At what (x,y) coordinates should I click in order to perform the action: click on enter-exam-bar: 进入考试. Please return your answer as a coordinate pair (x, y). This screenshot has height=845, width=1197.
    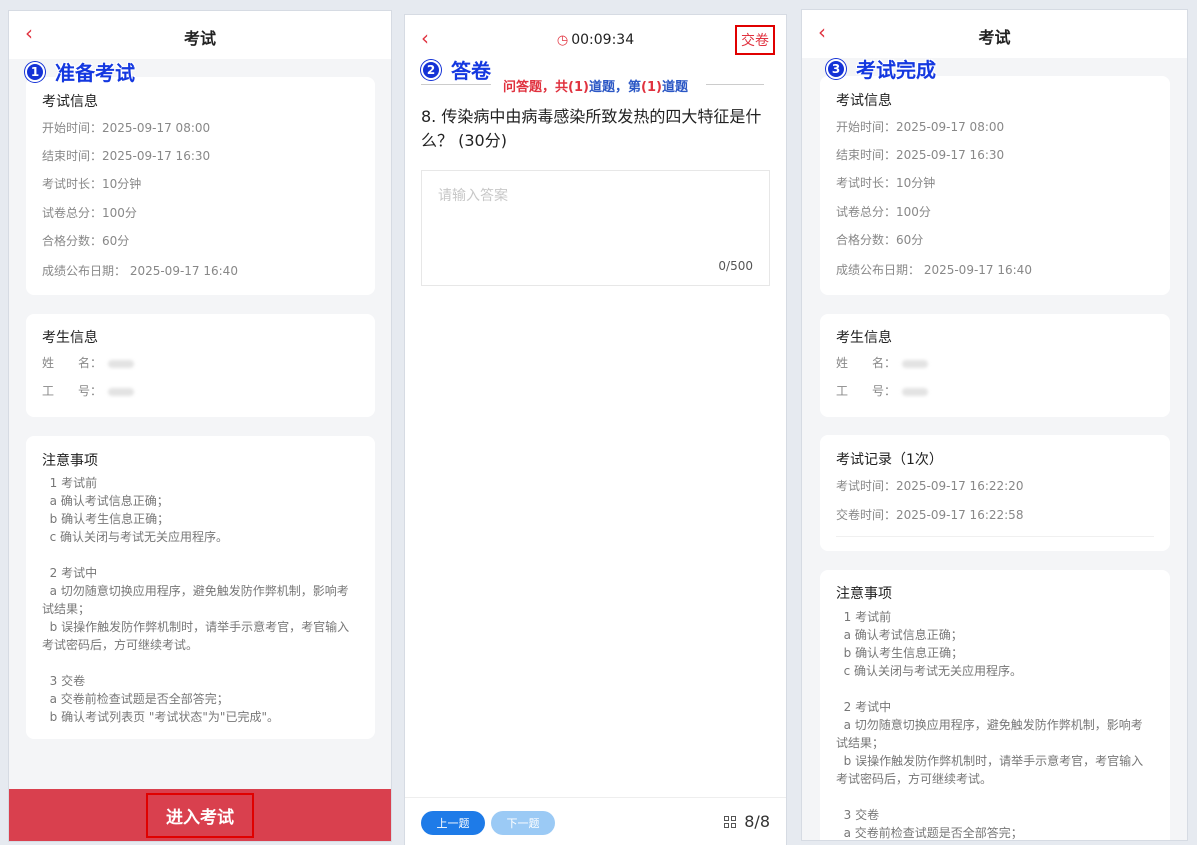
    Looking at the image, I should click on (200, 815).